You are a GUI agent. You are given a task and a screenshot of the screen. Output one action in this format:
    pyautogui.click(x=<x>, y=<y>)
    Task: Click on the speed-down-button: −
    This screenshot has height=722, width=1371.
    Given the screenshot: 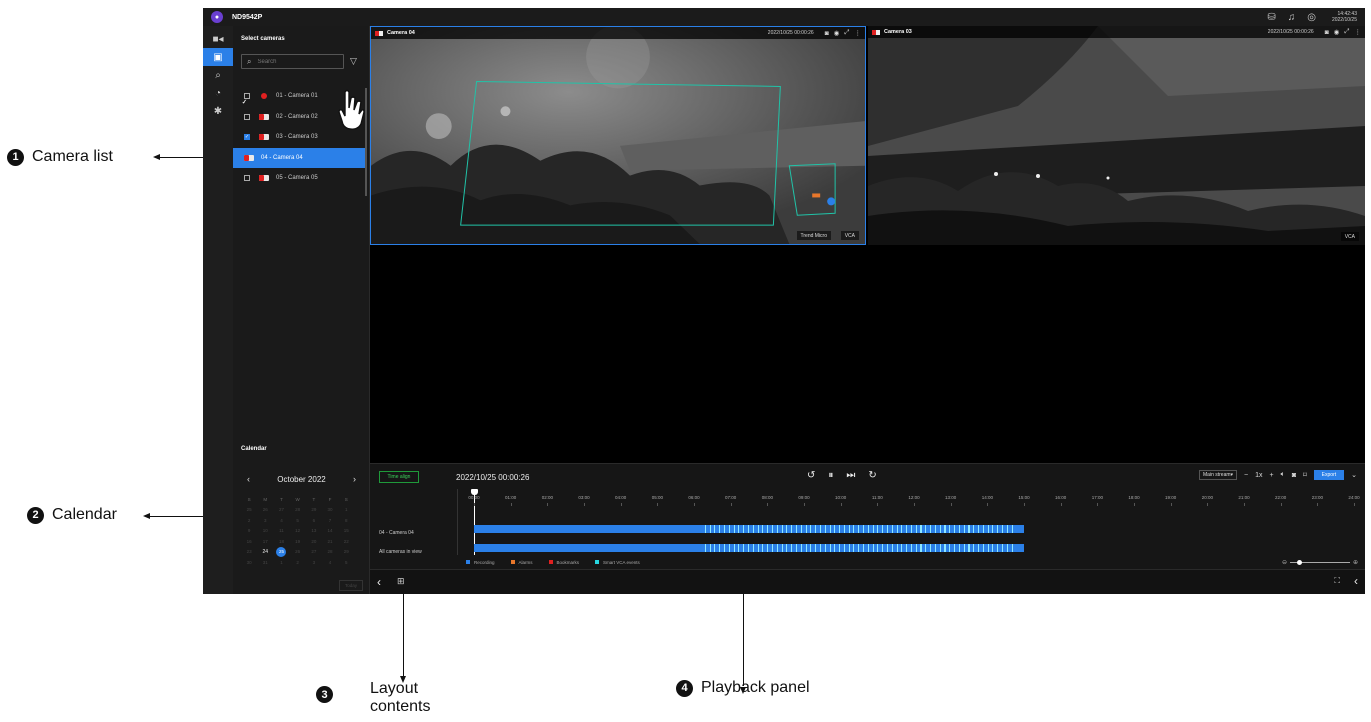 What is the action you would take?
    pyautogui.click(x=1246, y=475)
    